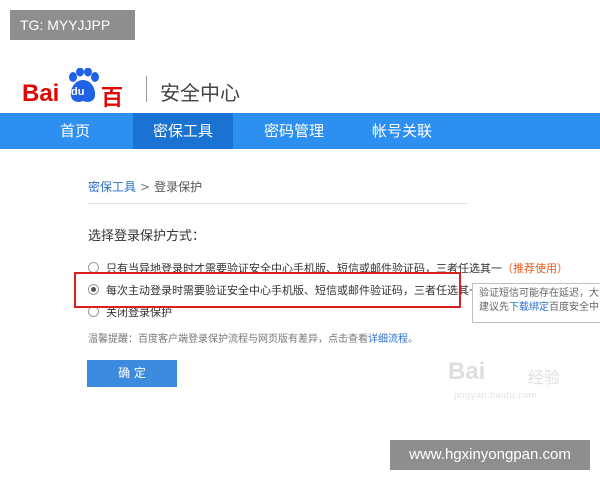 Image resolution: width=600 pixels, height=480 pixels. Describe the element at coordinates (183, 131) in the screenshot. I see `nav-item-security-tools: 密保工具` at that location.